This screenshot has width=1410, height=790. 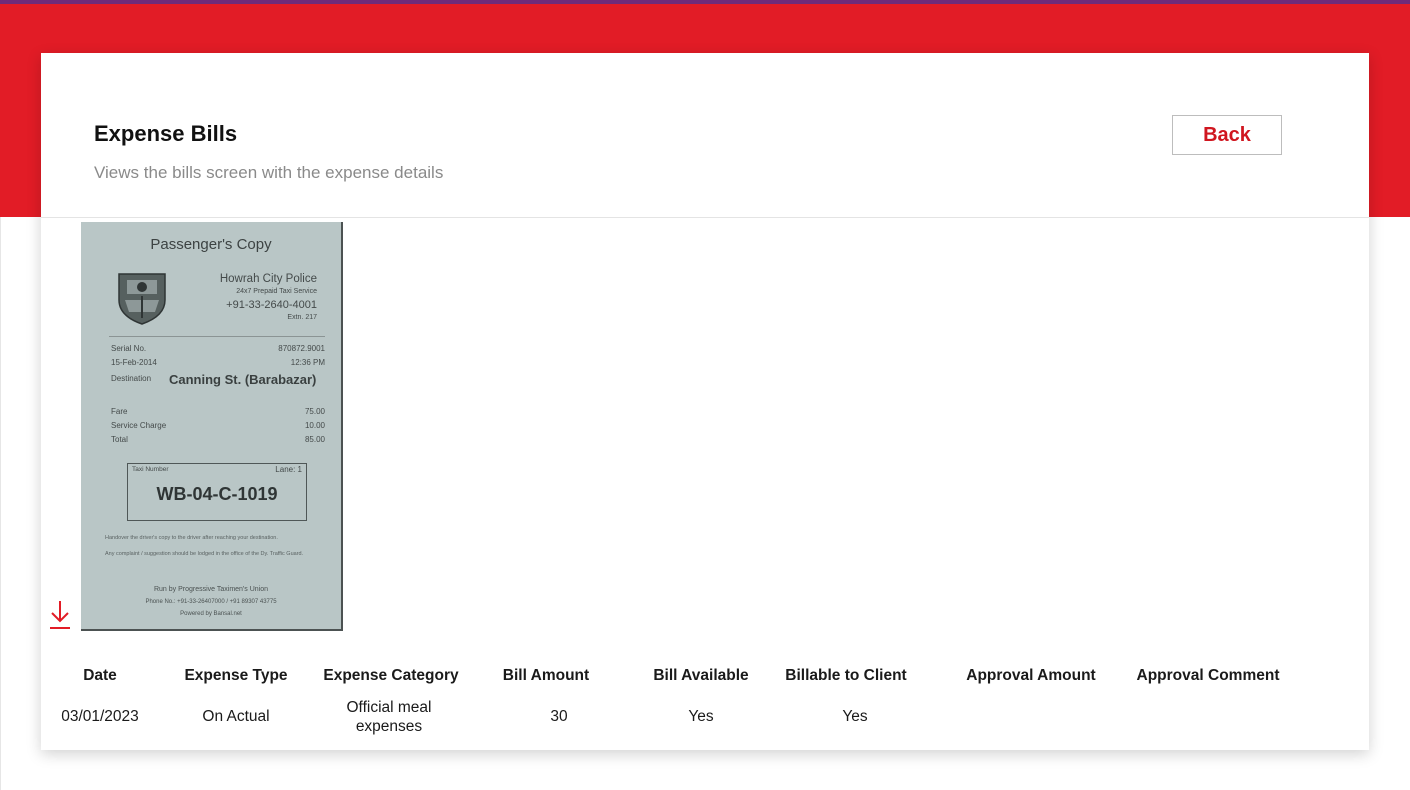 What do you see at coordinates (391, 675) in the screenshot?
I see `col-header-expense-category: Expense Category` at bounding box center [391, 675].